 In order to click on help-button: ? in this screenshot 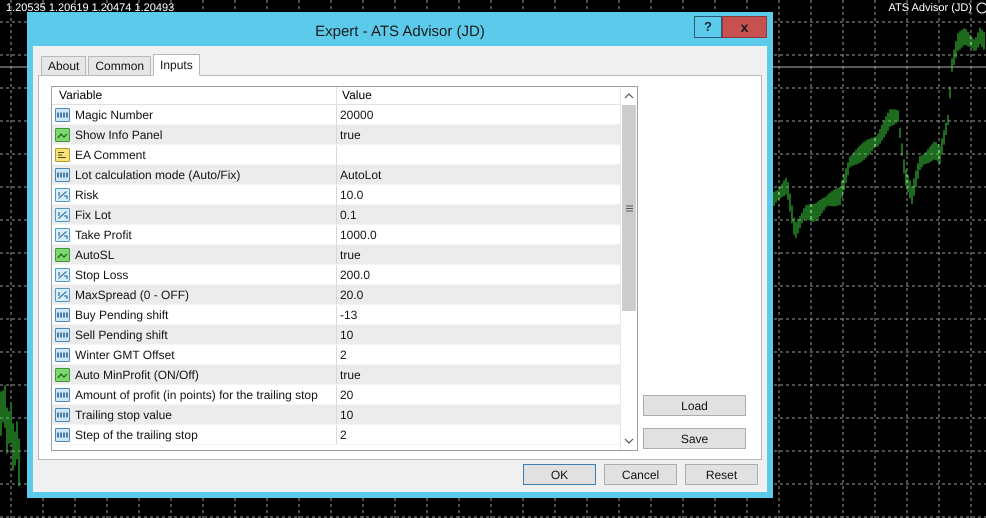, I will do `click(708, 27)`.